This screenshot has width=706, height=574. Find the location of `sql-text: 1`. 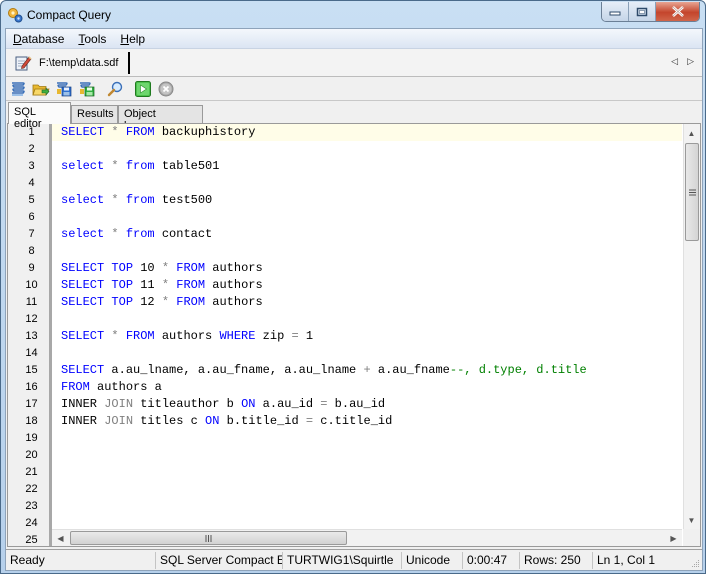

sql-text: 1 is located at coordinates (306, 336).